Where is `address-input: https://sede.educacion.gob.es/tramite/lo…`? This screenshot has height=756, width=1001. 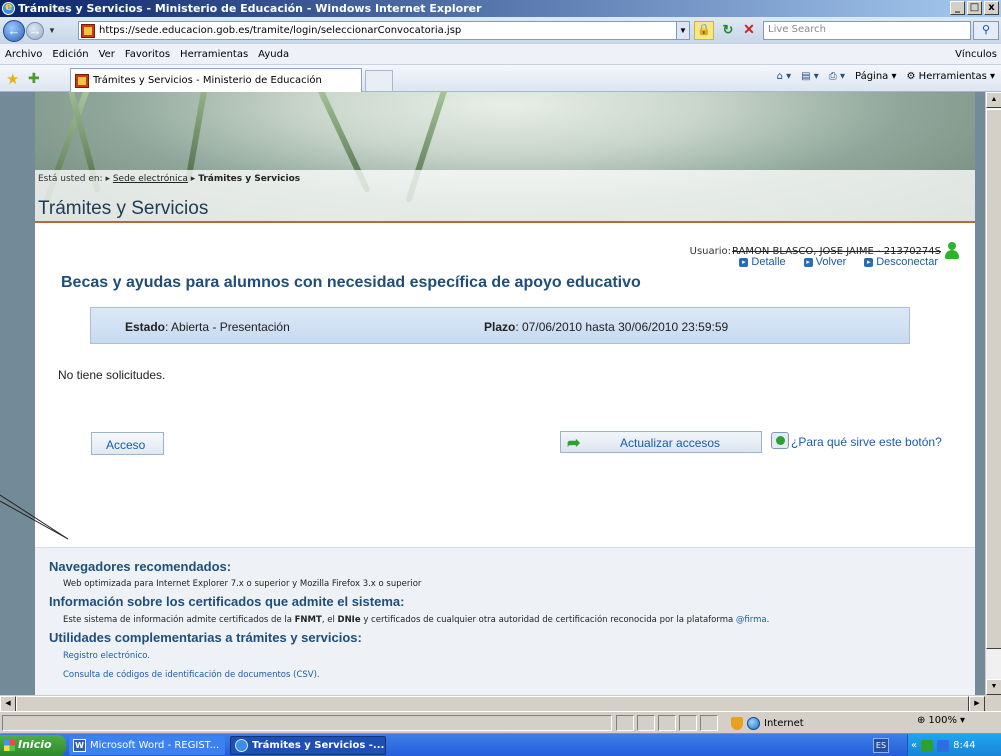
address-input: https://sede.educacion.gob.es/tramite/lo… is located at coordinates (382, 30).